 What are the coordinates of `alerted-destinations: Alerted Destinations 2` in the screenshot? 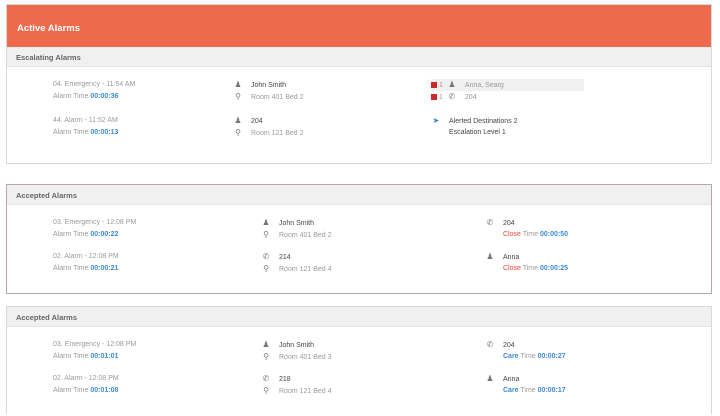 It's located at (483, 121).